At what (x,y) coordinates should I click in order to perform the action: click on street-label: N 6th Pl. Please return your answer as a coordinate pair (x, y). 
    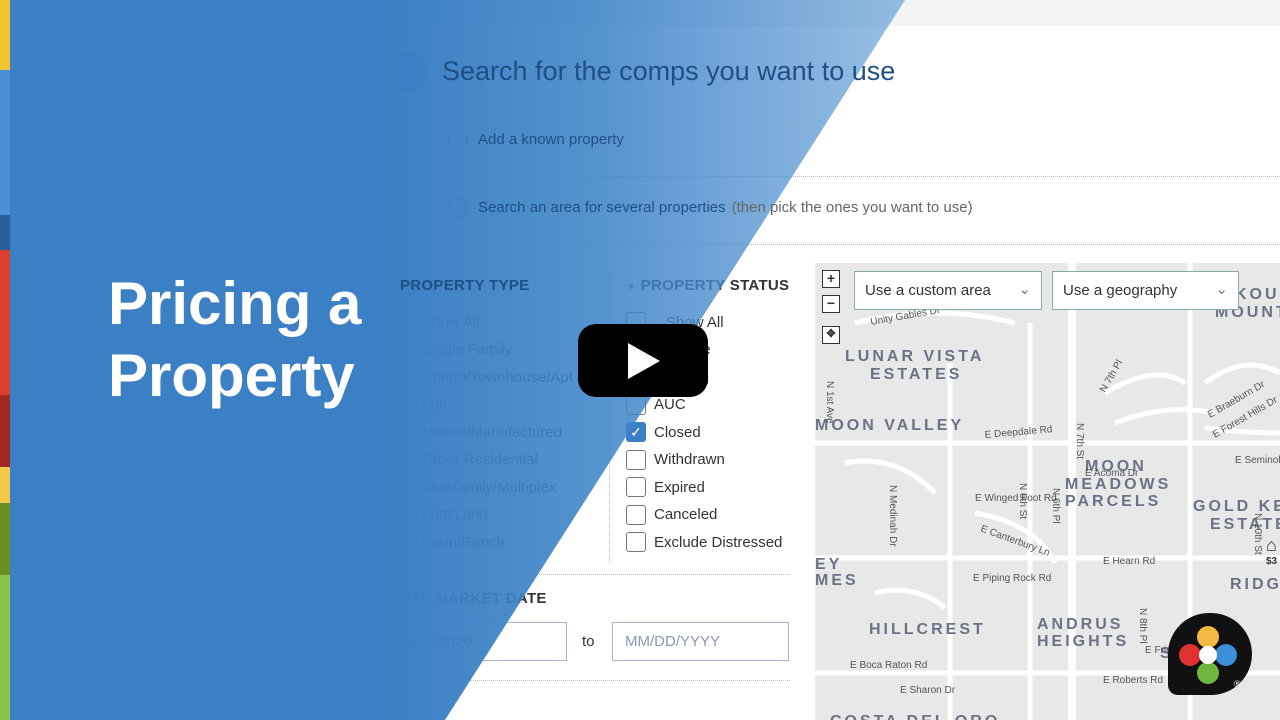
    Looking at the image, I should click on (1055, 506).